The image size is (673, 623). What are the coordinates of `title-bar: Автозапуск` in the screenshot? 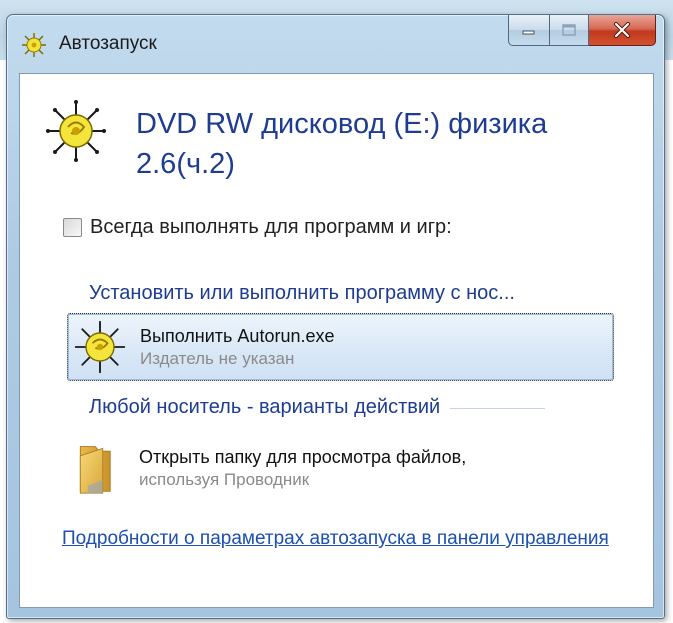 It's located at (335, 44).